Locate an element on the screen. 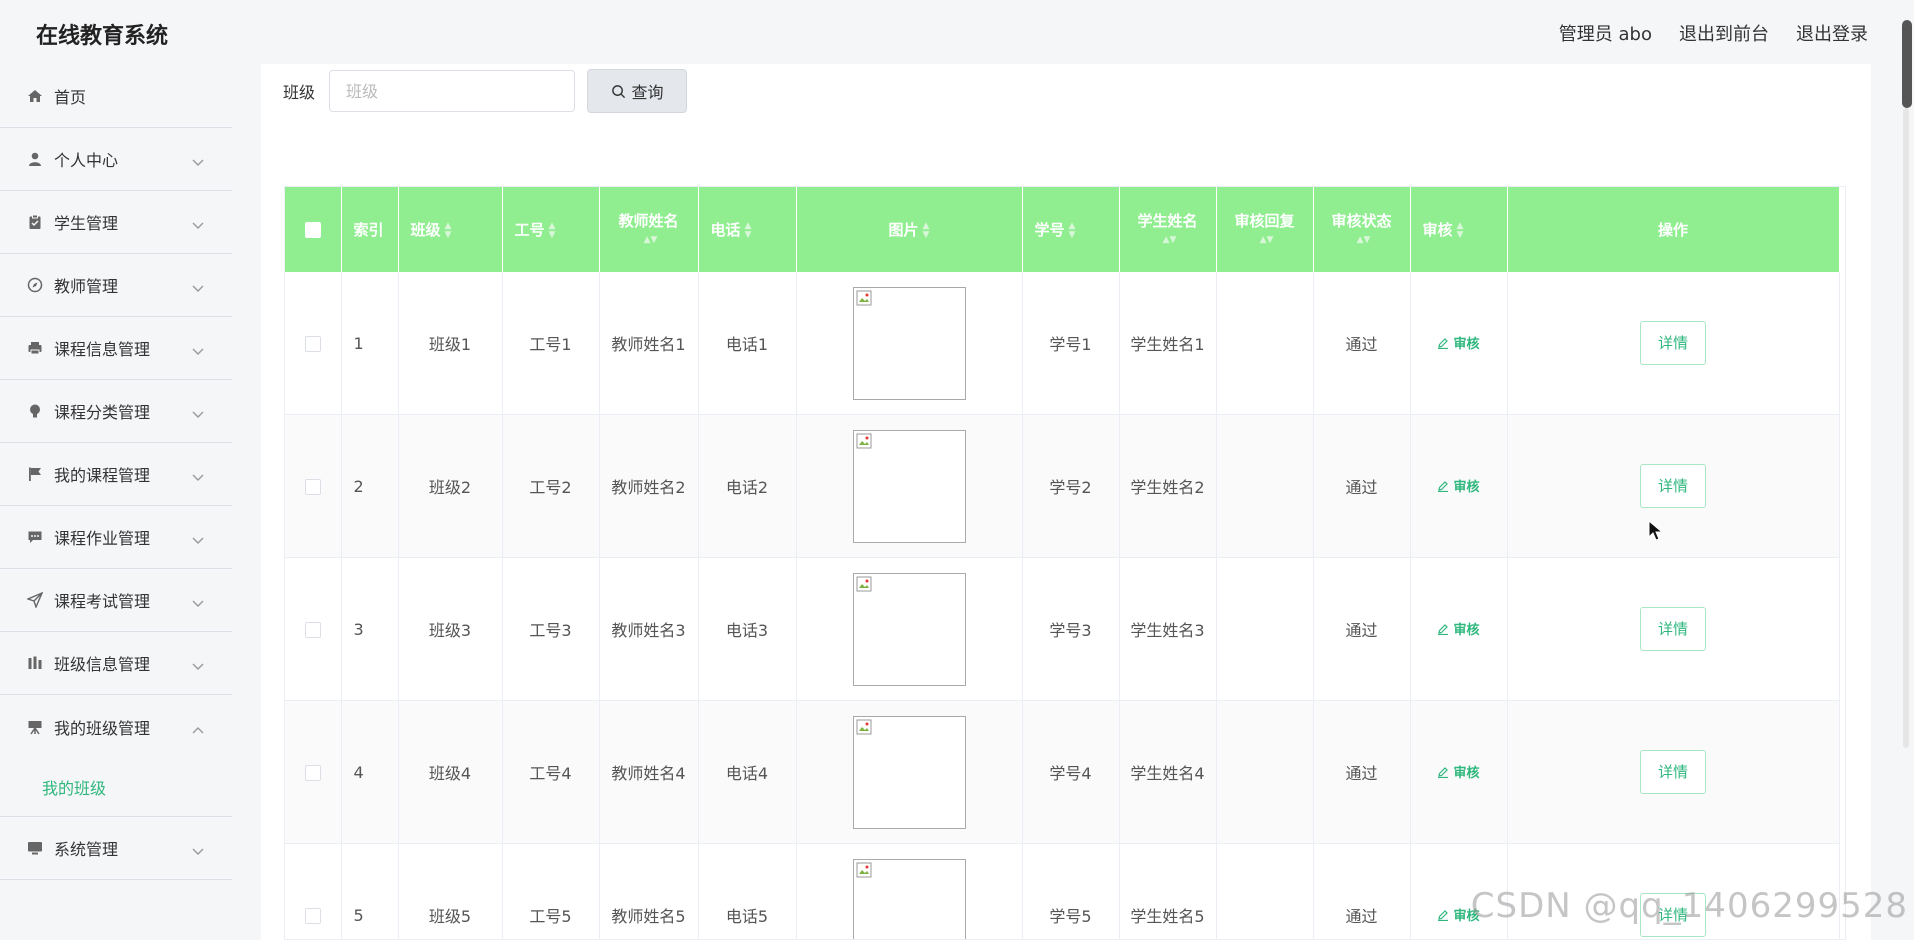 The width and height of the screenshot is (1914, 940). column-header-sortable: 审核状态 ▲▼ is located at coordinates (1362, 229).